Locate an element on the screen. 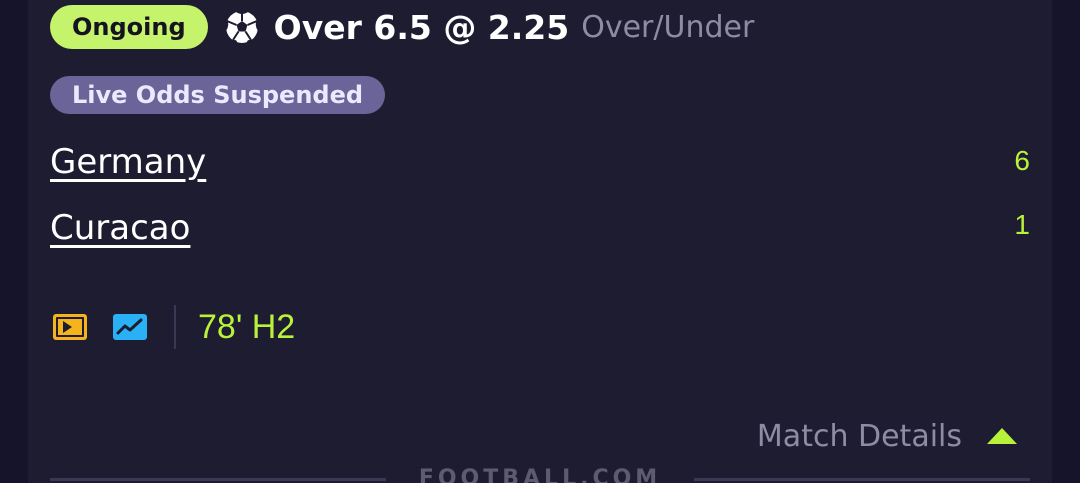 This screenshot has height=483, width=1080. match-details-toggle: Match Details is located at coordinates (887, 436).